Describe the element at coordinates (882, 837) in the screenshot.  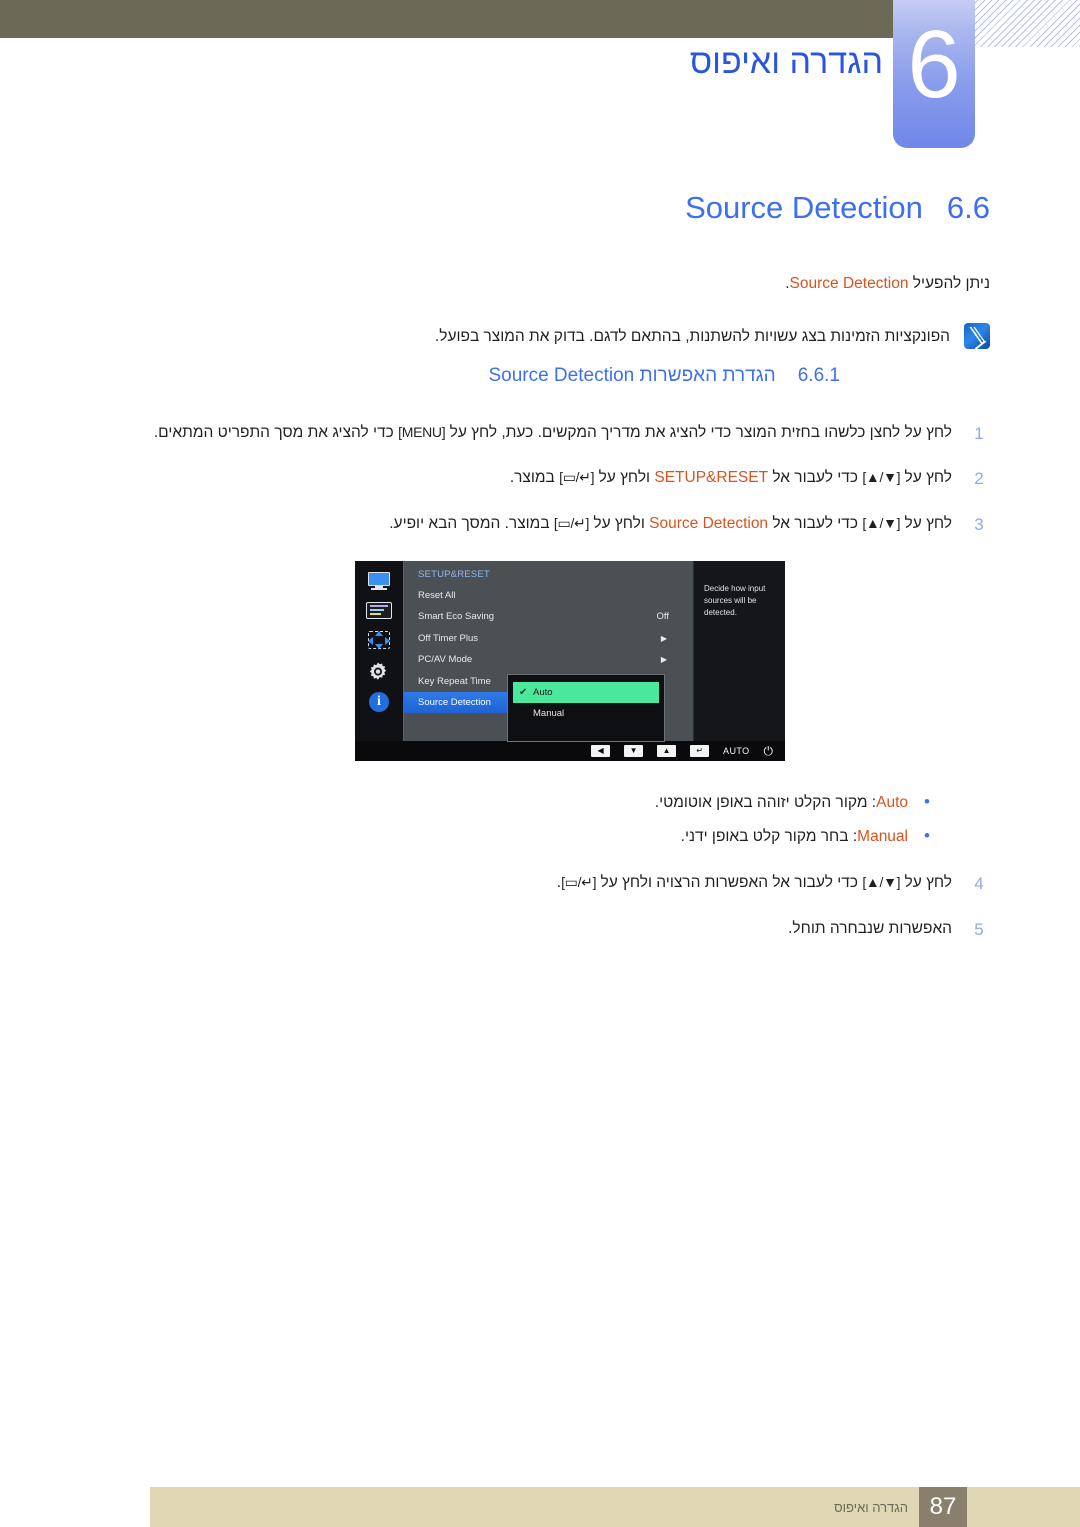
I see `option-name: Manual` at that location.